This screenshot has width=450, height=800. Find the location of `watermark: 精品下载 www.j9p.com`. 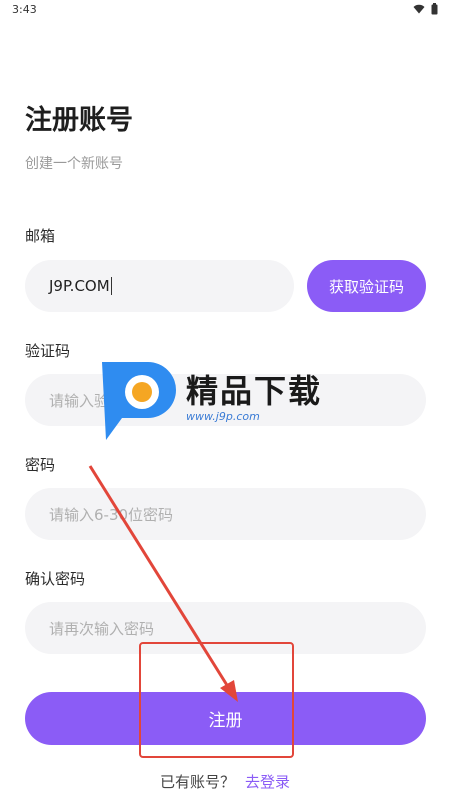

watermark: 精品下载 www.j9p.com is located at coordinates (228, 400).